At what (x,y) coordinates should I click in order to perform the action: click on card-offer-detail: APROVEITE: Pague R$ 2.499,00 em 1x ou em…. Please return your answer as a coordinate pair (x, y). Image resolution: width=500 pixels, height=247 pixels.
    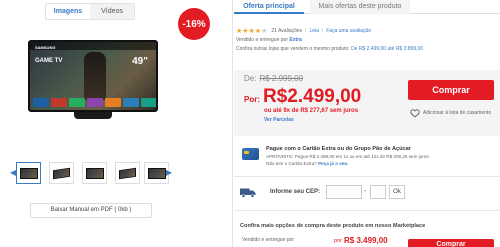
    Looking at the image, I should click on (348, 156).